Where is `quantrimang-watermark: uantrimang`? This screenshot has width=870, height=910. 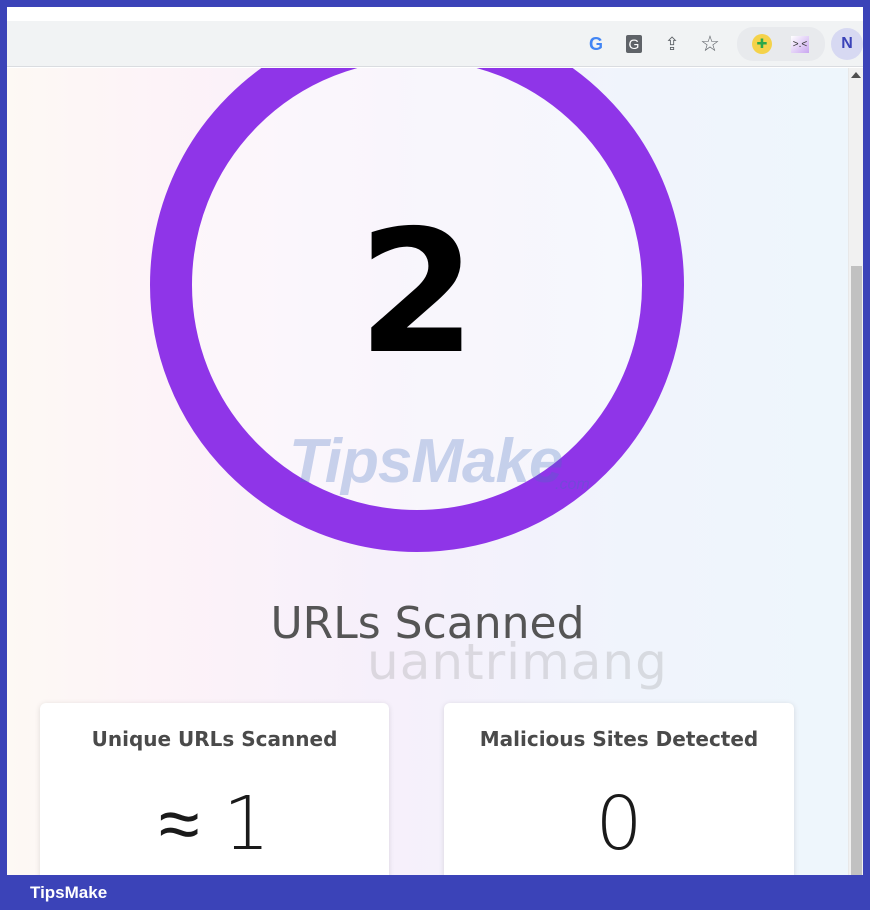
quantrimang-watermark: uantrimang is located at coordinates (517, 662).